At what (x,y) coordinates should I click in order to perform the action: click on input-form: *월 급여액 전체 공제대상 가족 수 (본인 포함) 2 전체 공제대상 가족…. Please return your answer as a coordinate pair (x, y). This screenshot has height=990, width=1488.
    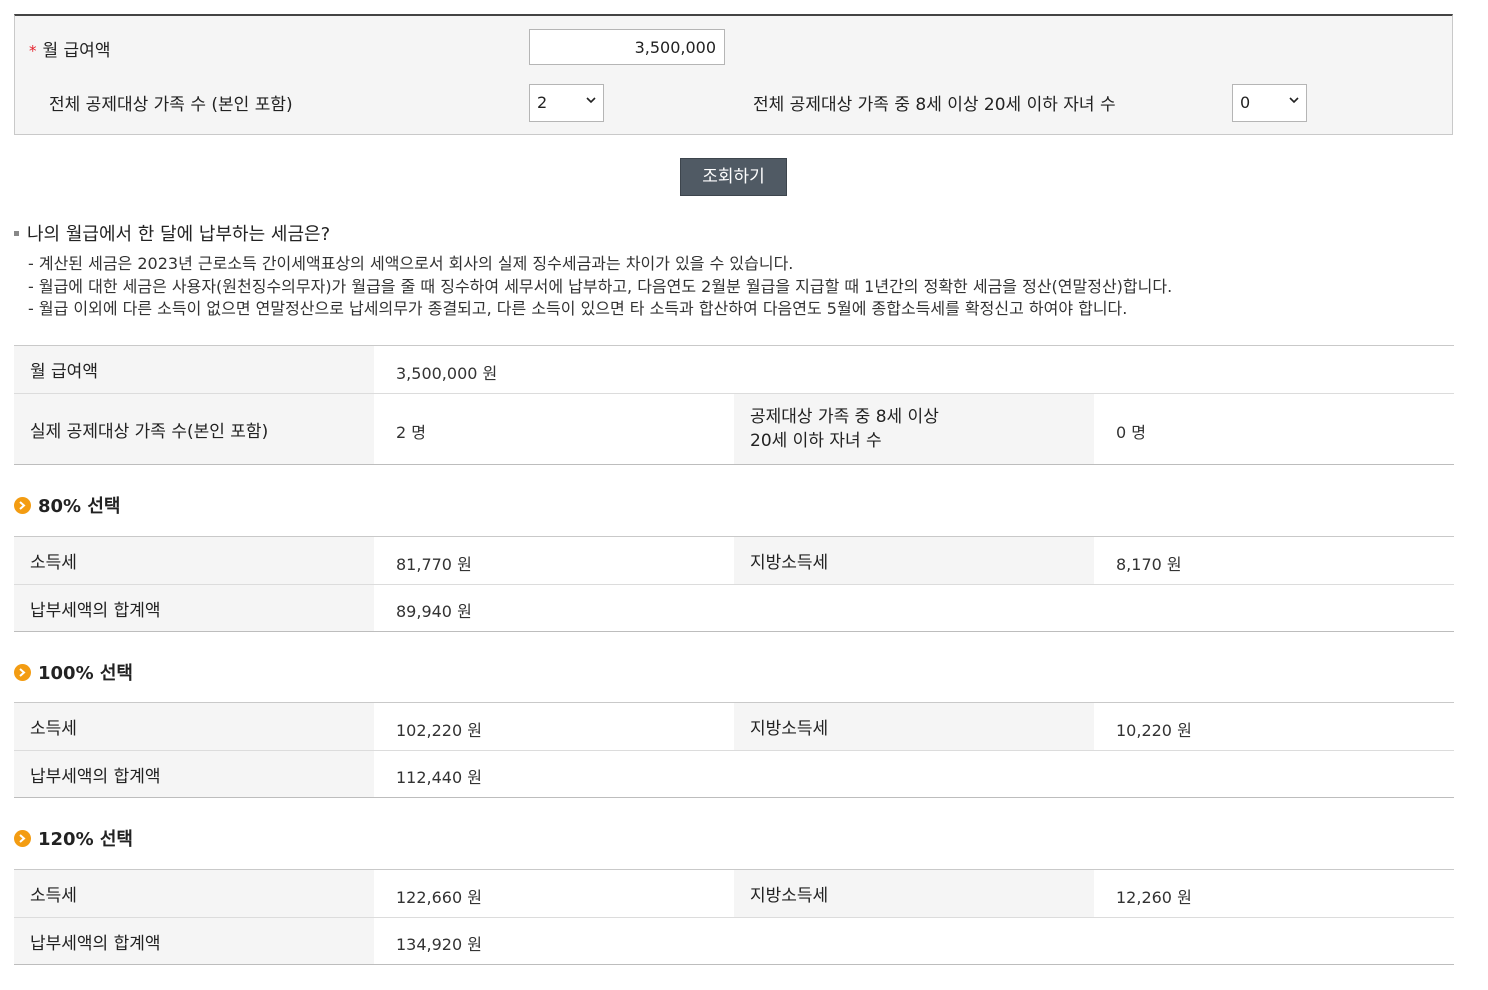
    Looking at the image, I should click on (733, 74).